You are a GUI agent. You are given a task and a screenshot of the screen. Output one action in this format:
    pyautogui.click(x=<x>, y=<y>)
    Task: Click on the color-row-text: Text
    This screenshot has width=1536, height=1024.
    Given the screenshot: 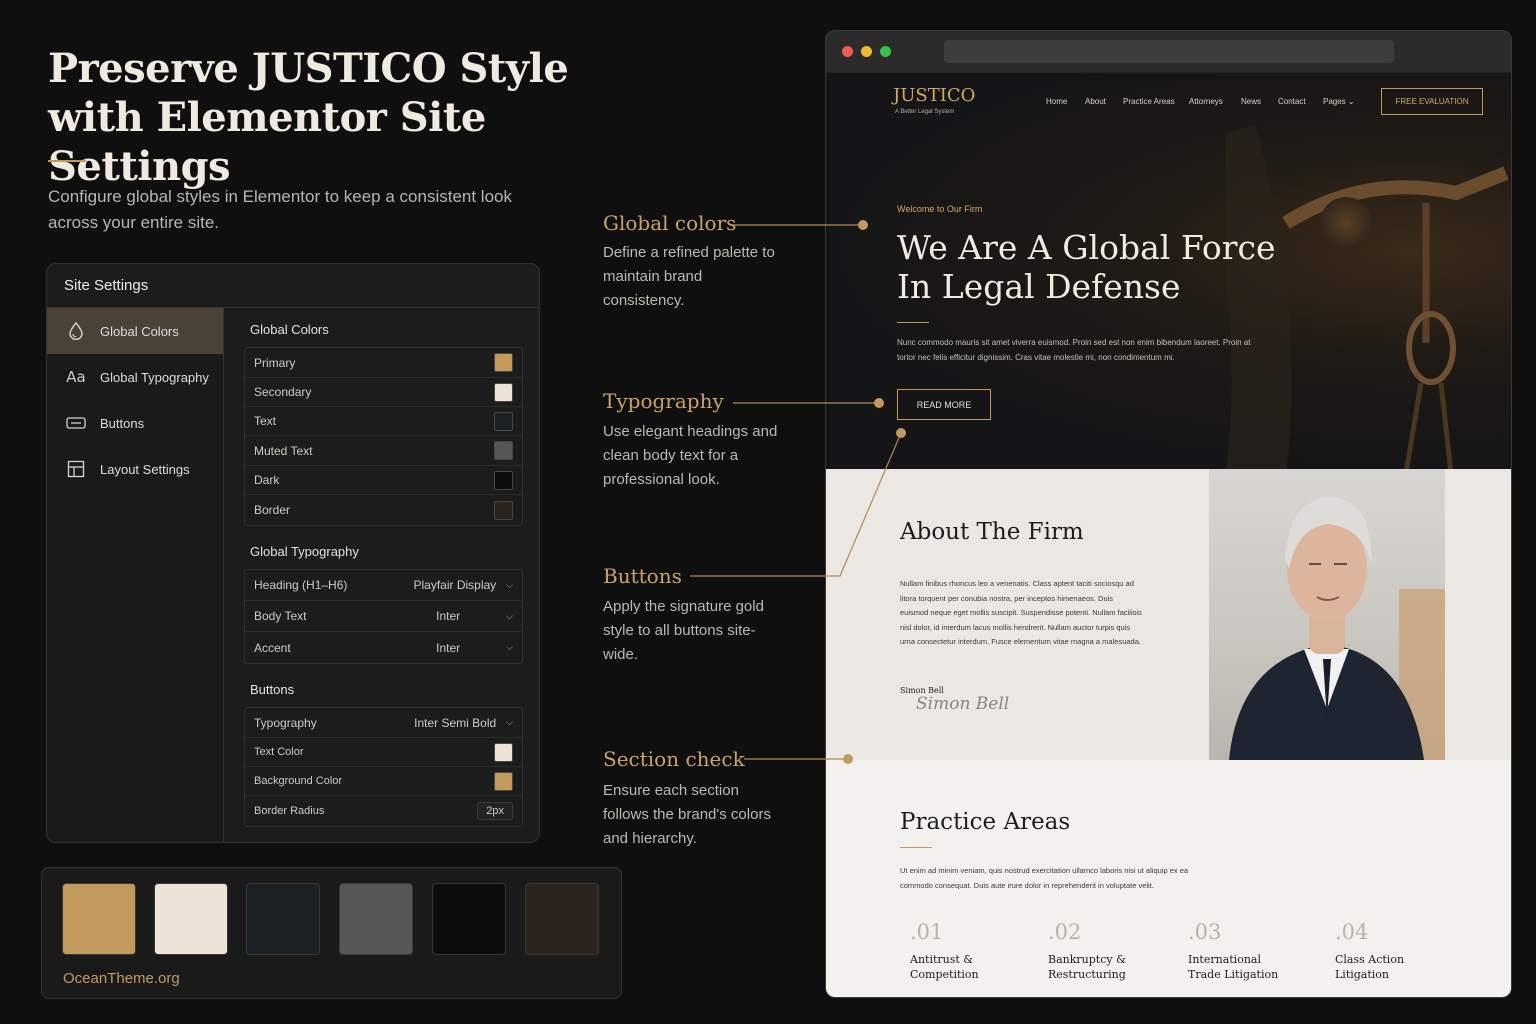 What is the action you would take?
    pyautogui.click(x=383, y=421)
    